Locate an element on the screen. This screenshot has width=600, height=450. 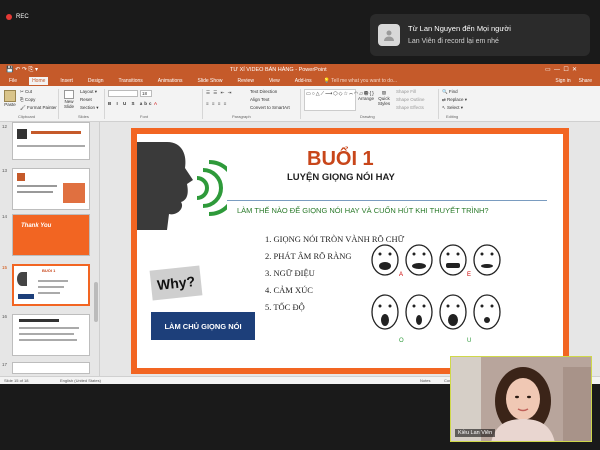
new-slide-button: New Slide is located at coordinates (69, 99).